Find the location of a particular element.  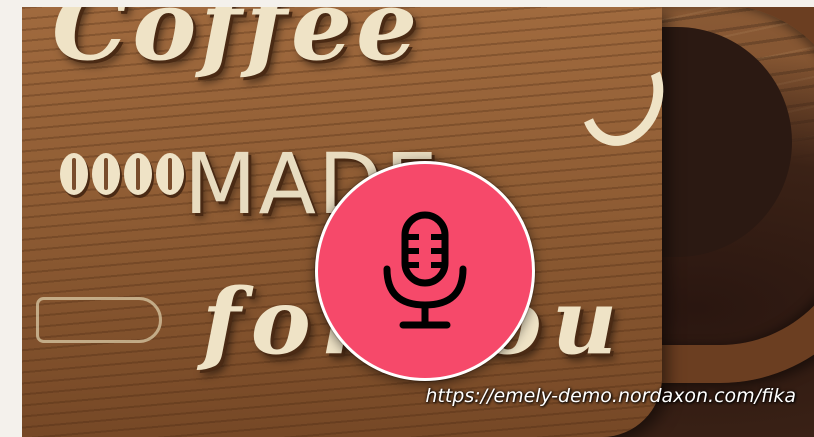

microphone-button is located at coordinates (425, 271).